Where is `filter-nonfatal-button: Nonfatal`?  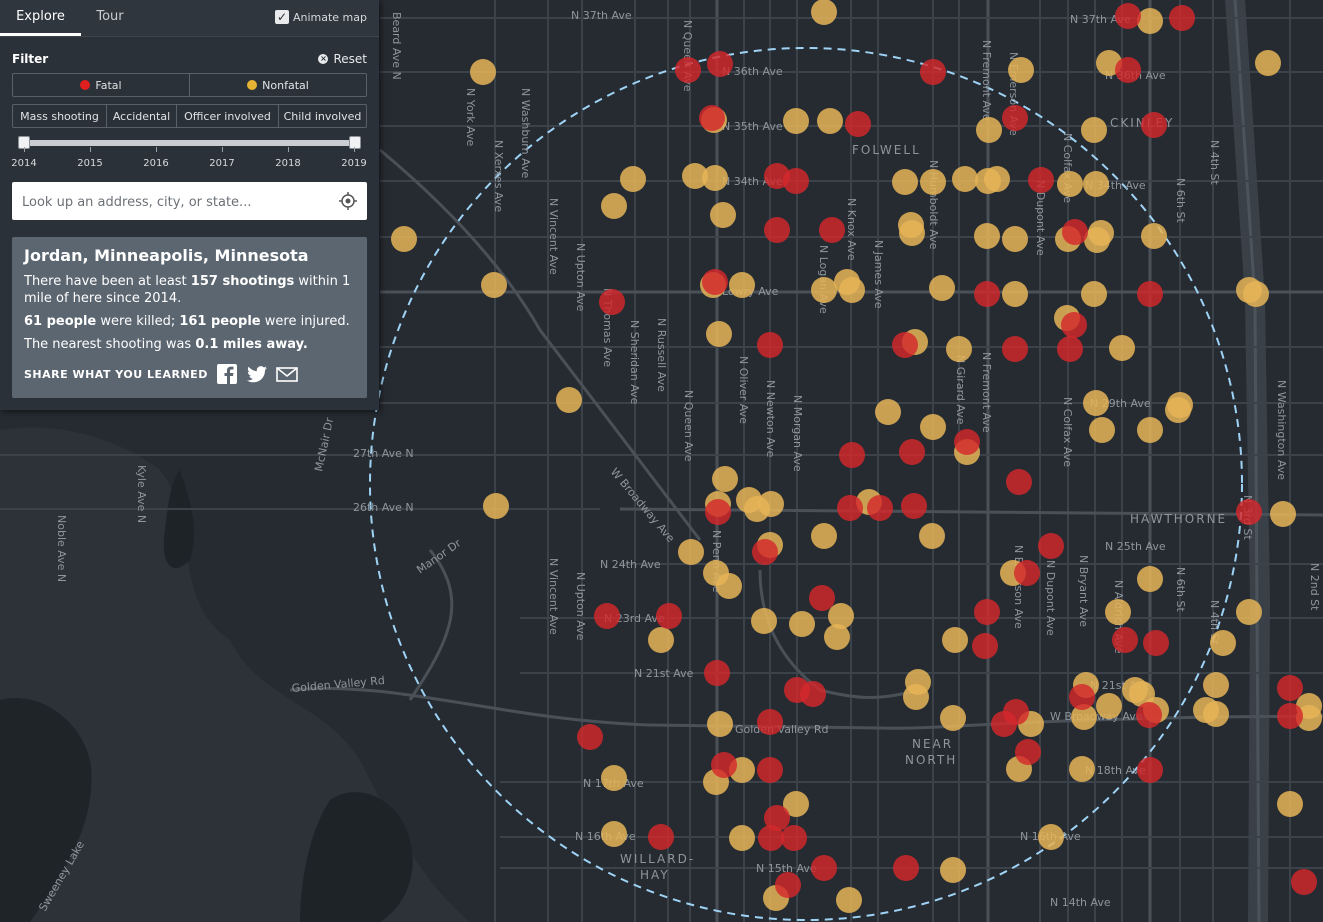
filter-nonfatal-button: Nonfatal is located at coordinates (278, 85).